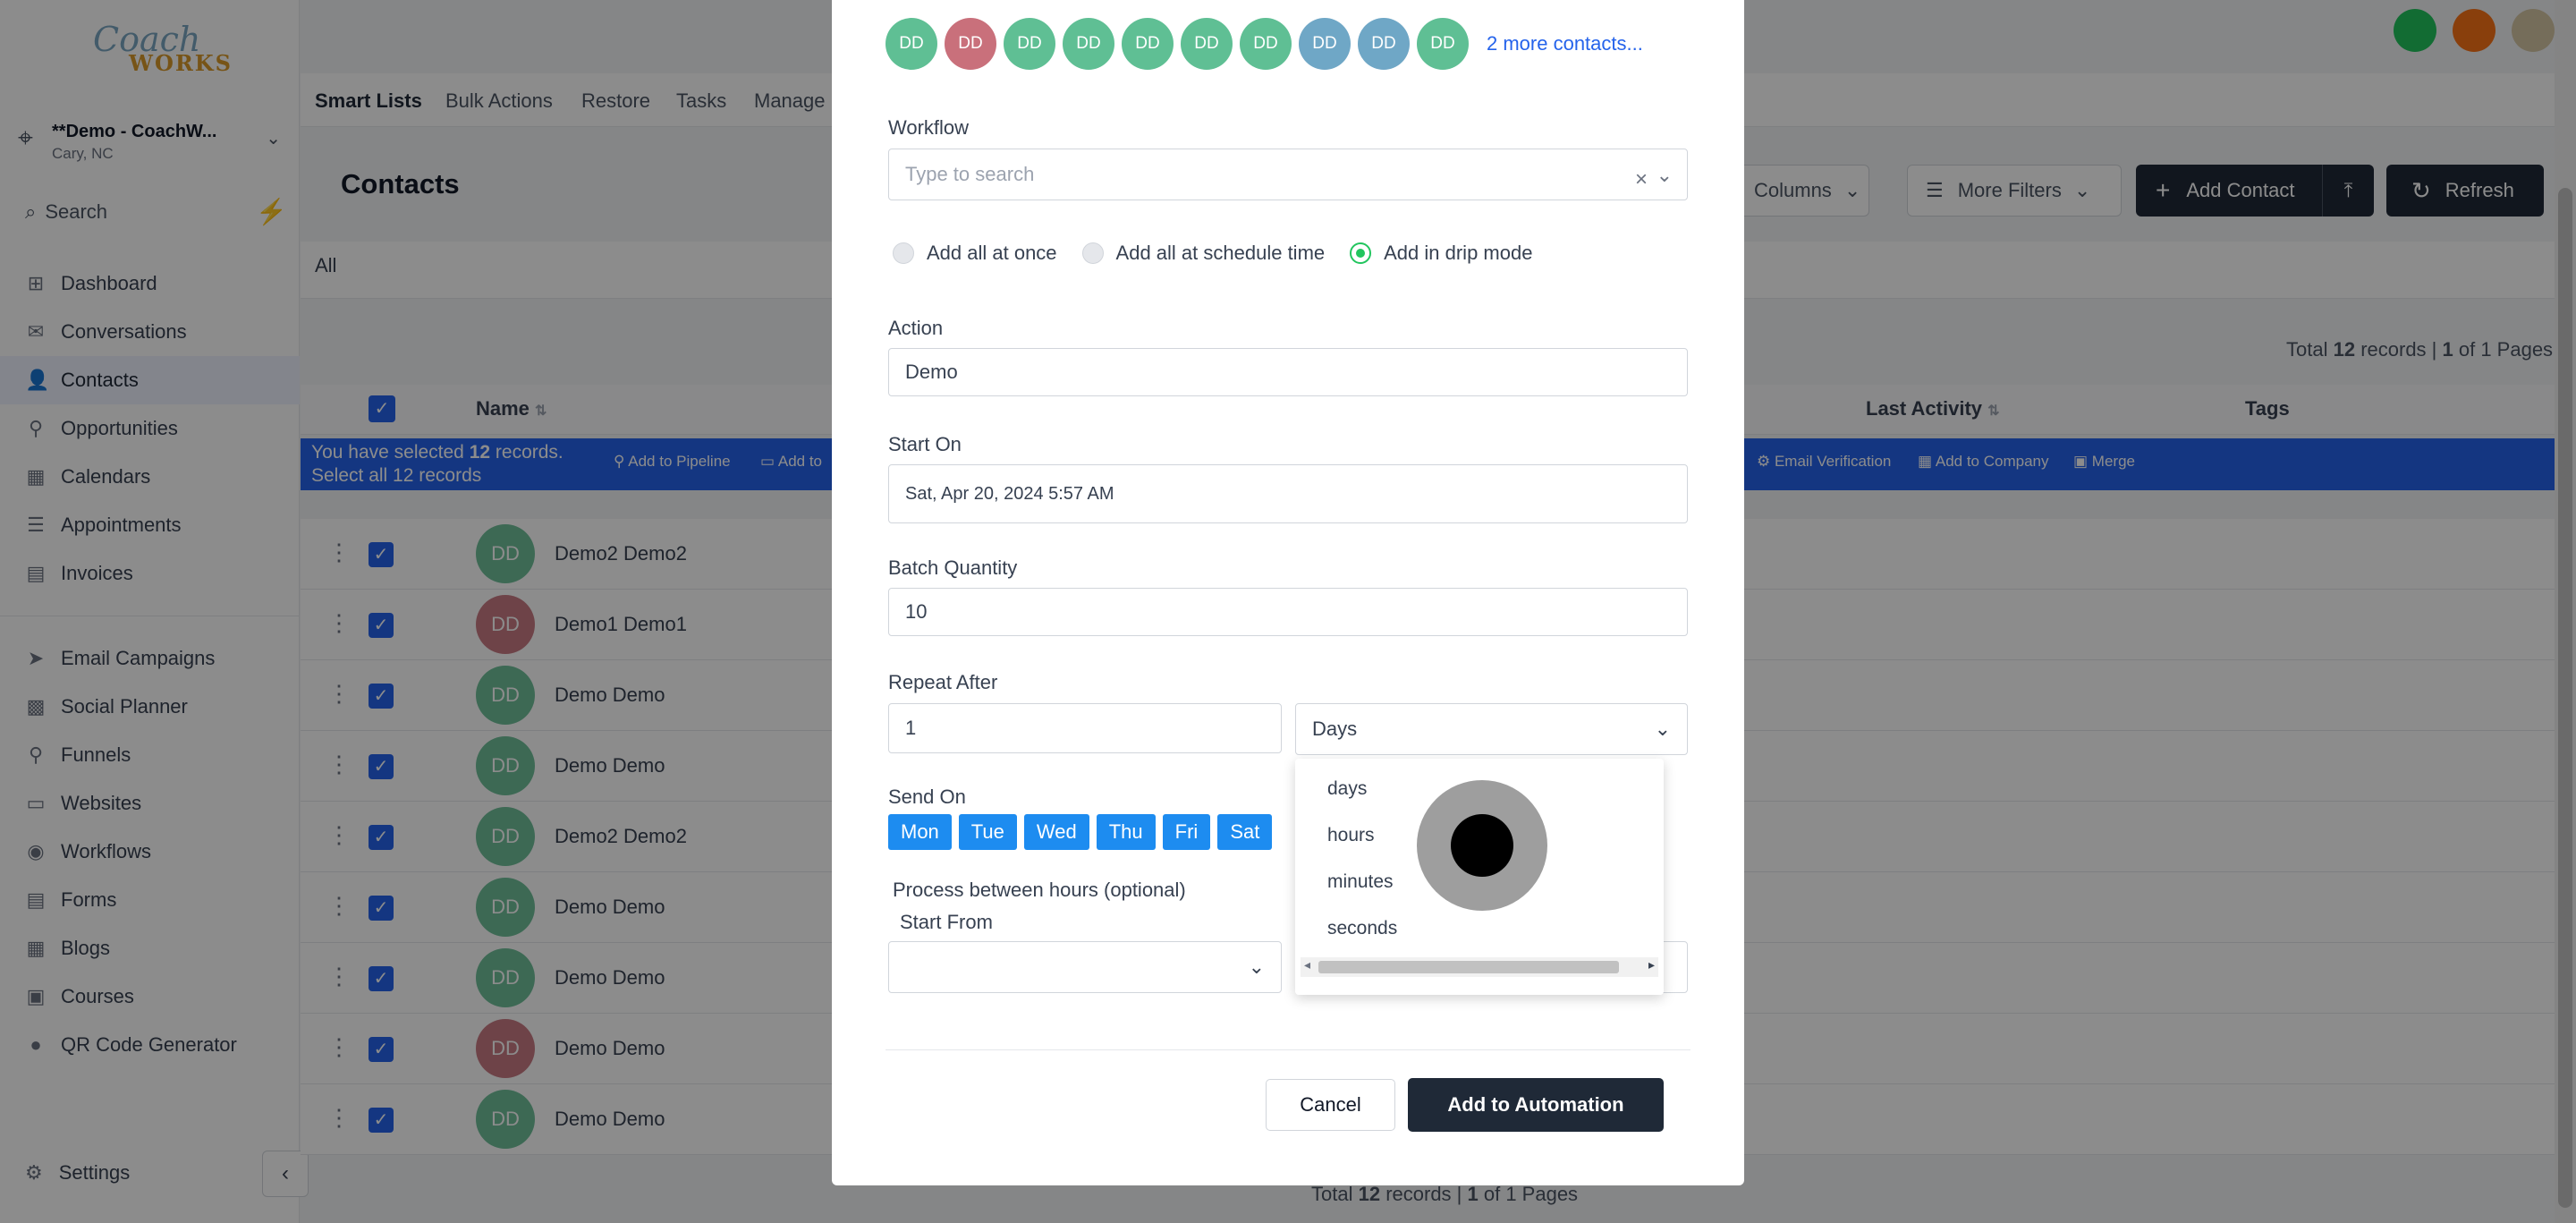  I want to click on start-on-label: Start On, so click(925, 444).